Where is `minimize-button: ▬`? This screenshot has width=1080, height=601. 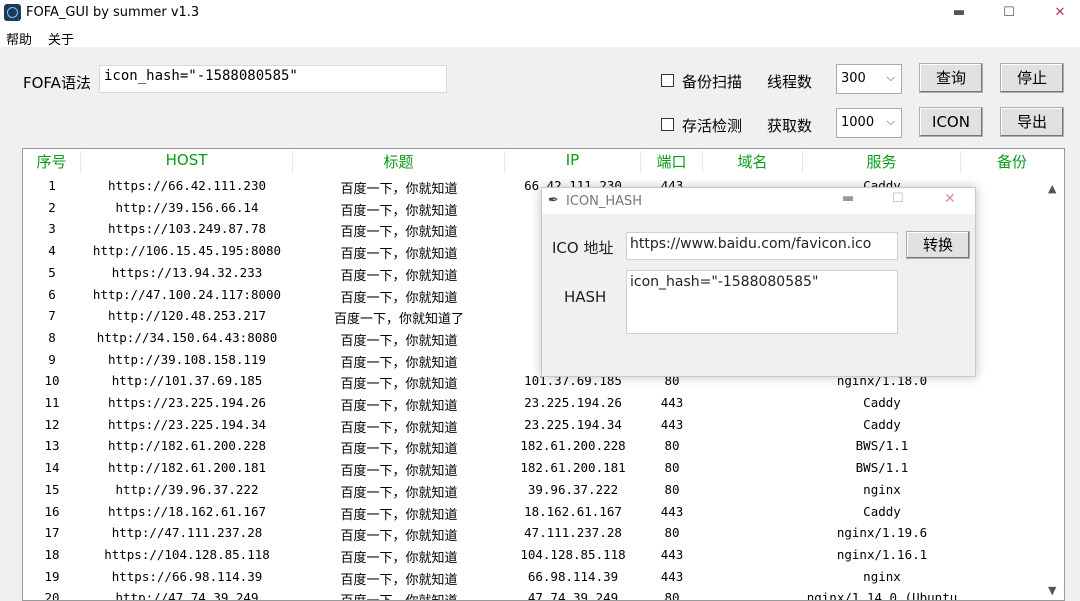
minimize-button: ▬ is located at coordinates (959, 13).